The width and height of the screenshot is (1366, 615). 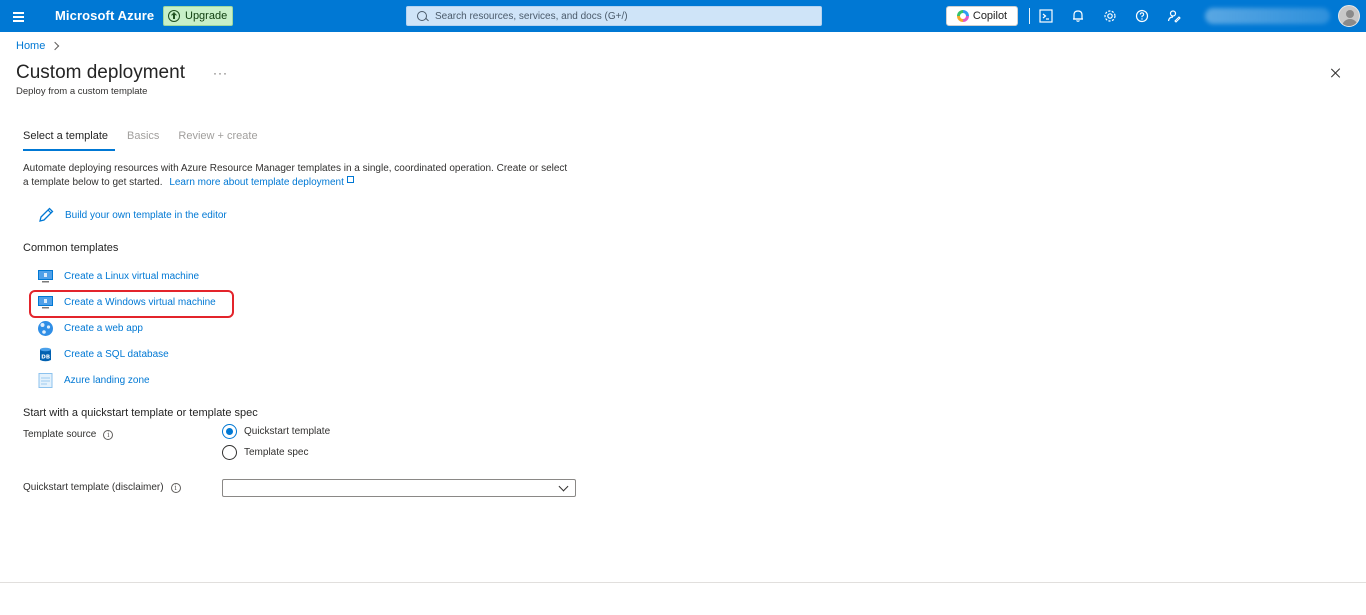 What do you see at coordinates (350, 179) in the screenshot?
I see `external-link-icon` at bounding box center [350, 179].